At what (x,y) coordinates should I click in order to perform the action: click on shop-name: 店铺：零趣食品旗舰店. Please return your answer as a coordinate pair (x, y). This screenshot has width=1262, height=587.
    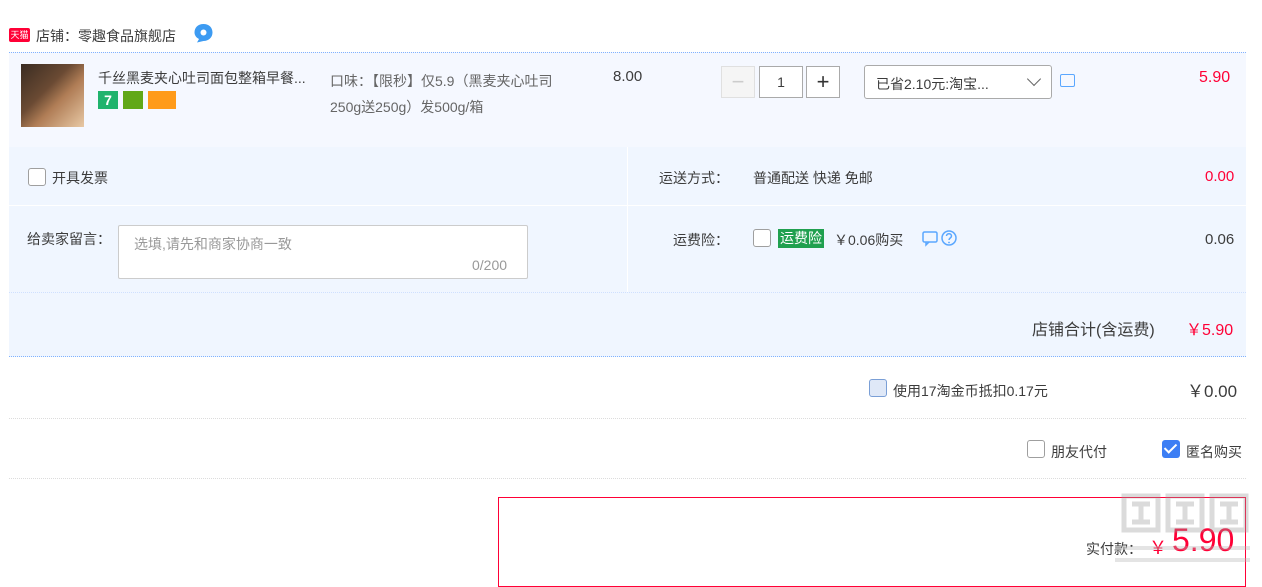
    Looking at the image, I should click on (106, 36).